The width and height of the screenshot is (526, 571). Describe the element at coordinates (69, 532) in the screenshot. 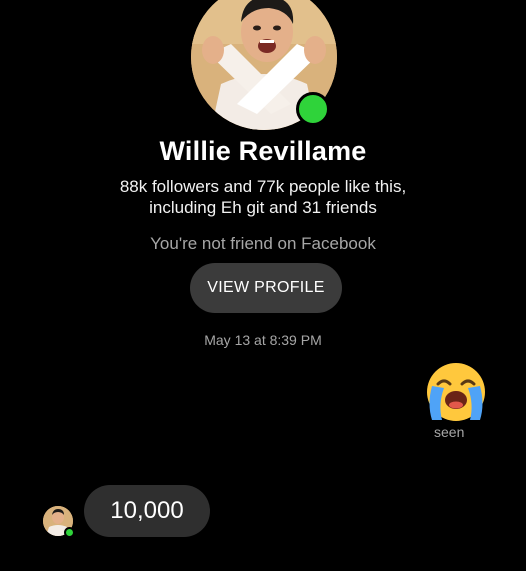

I see `contact-online-indicator` at that location.